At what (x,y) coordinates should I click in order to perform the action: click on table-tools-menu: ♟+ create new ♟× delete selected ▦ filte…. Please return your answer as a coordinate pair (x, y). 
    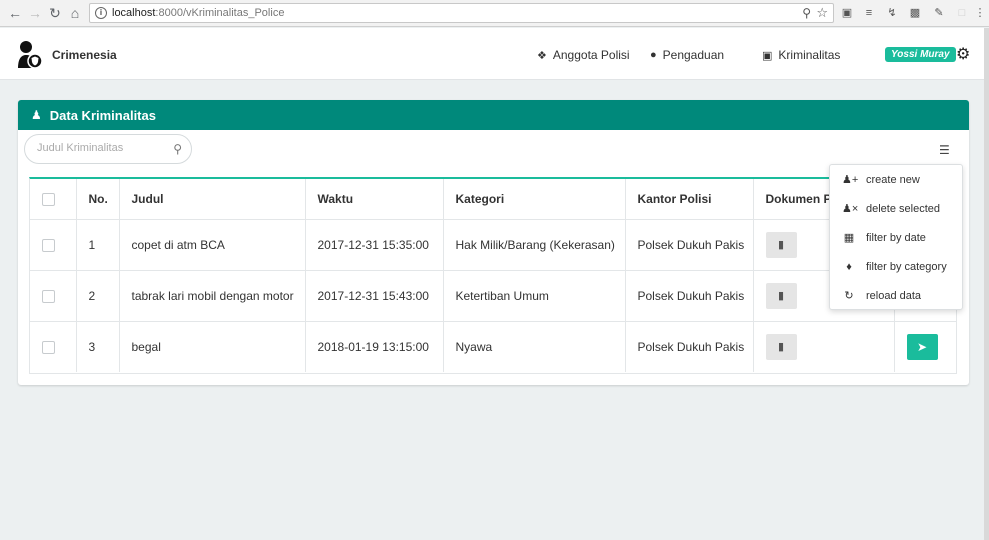
    Looking at the image, I should click on (896, 237).